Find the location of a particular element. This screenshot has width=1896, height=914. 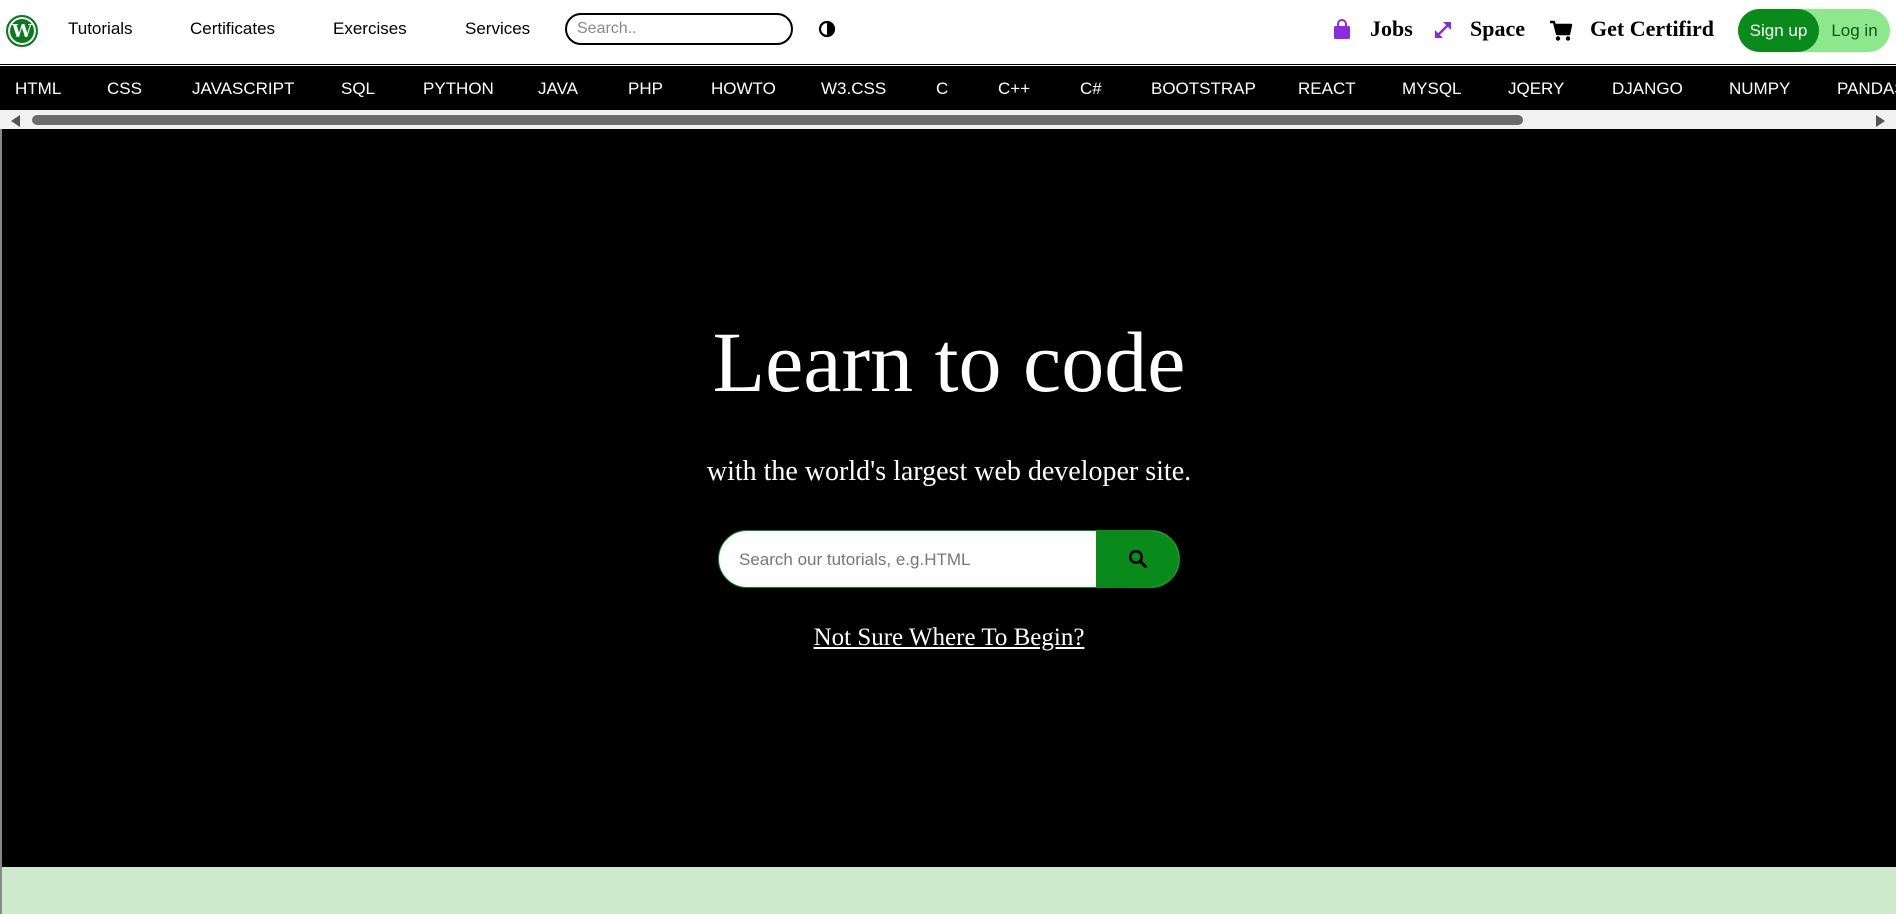

lang-link-django: DJANGO is located at coordinates (1647, 89).